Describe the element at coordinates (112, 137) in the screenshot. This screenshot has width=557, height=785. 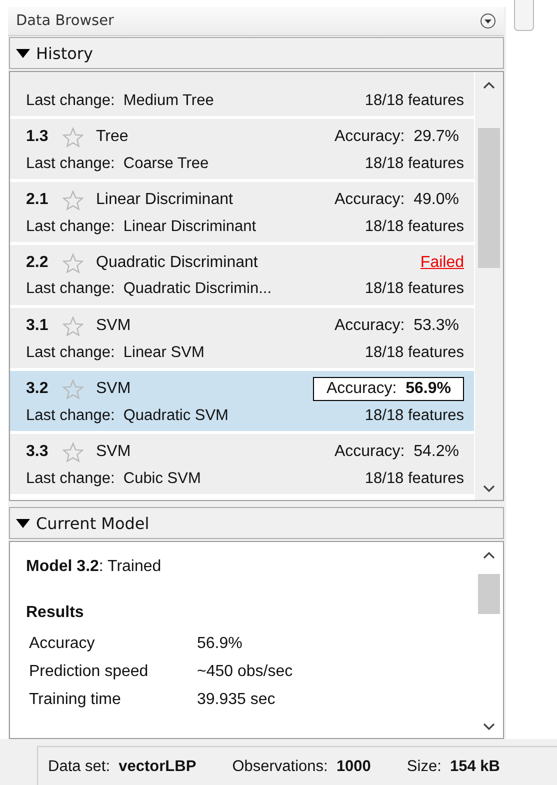
I see `model-type: Tree` at that location.